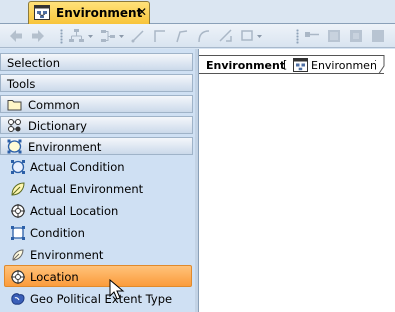 The height and width of the screenshot is (312, 395). I want to click on environment-icon, so click(14, 146).